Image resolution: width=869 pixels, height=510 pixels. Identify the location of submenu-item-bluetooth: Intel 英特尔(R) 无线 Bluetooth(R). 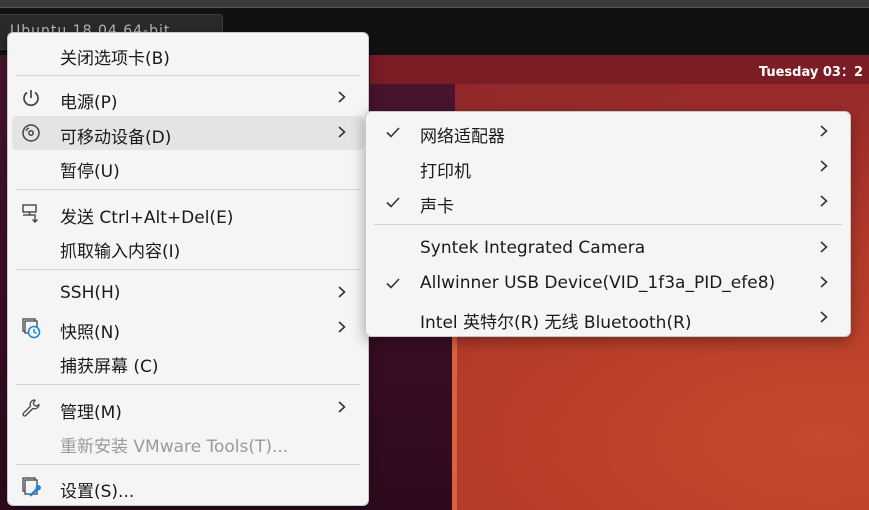
(608, 318).